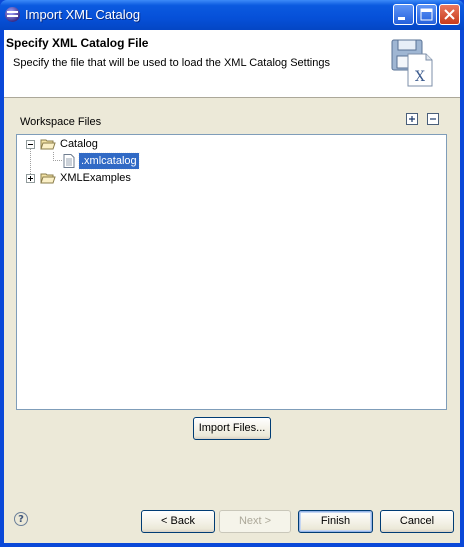  I want to click on collapse-all-icon, so click(433, 119).